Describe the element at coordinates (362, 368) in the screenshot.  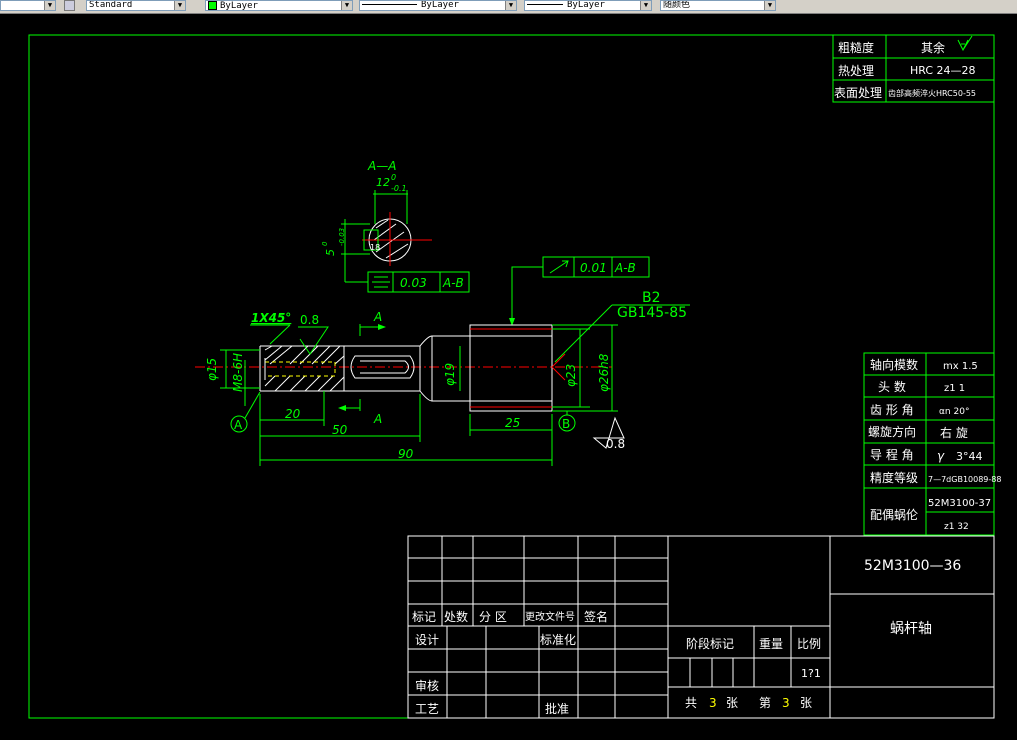
I see `cut-plane-markers: A A` at that location.